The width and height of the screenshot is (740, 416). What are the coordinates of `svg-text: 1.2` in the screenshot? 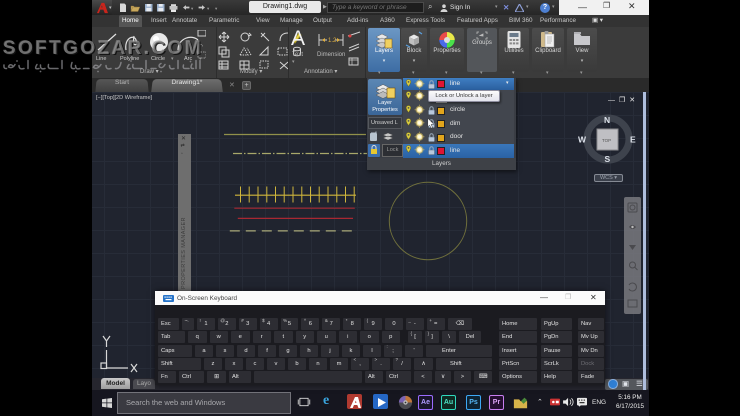 It's located at (332, 41).